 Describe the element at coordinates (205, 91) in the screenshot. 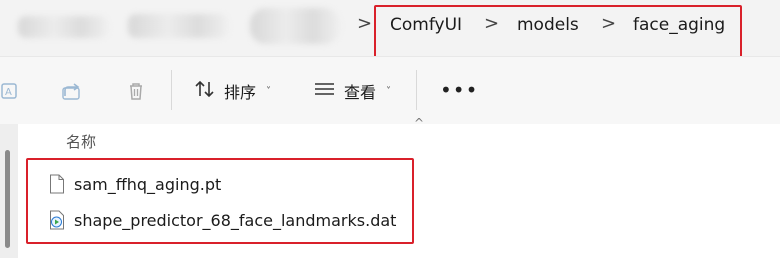

I see `sort-icon` at that location.